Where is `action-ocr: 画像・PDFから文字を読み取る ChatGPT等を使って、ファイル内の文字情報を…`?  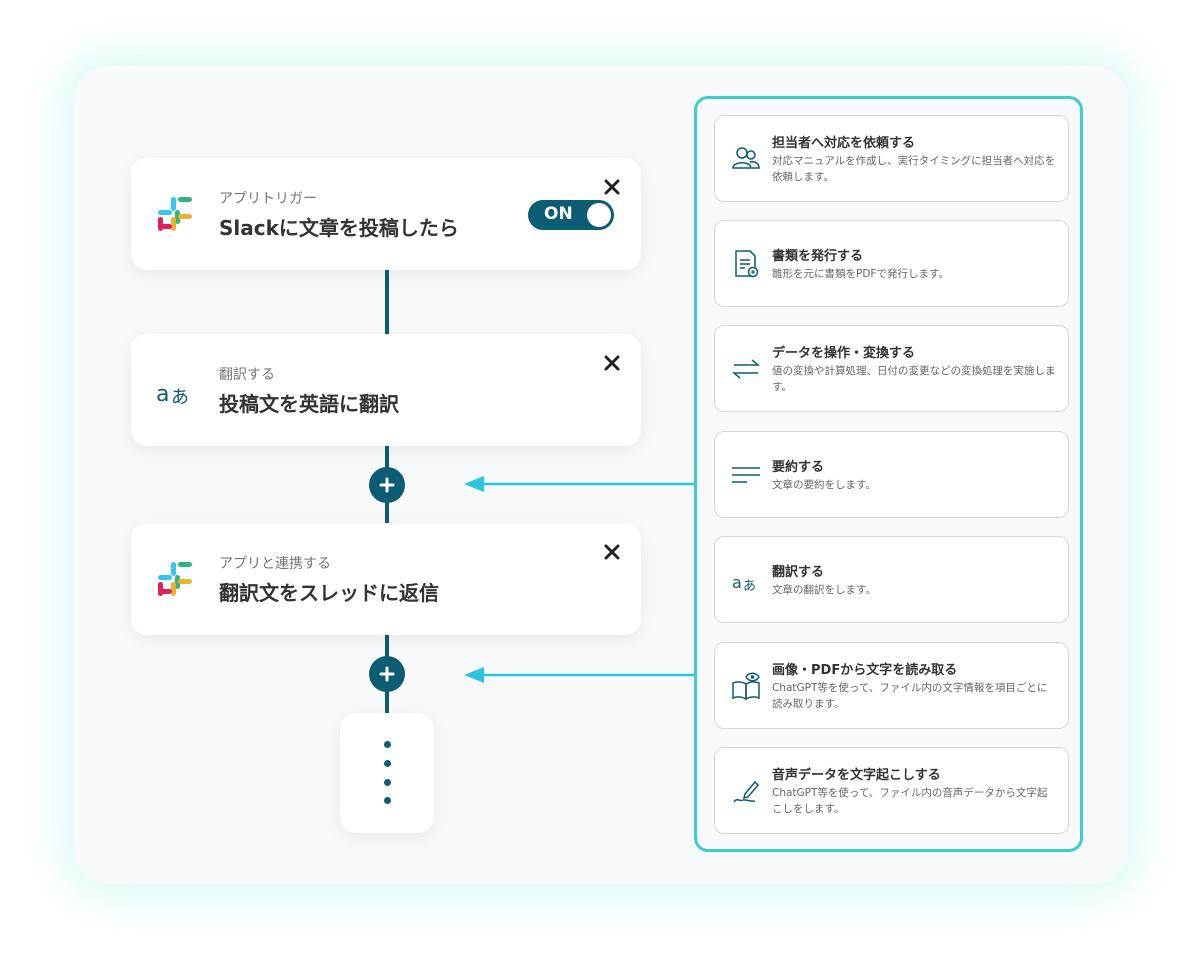 action-ocr: 画像・PDFから文字を読み取る ChatGPT等を使って、ファイル内の文字情報を… is located at coordinates (891, 685).